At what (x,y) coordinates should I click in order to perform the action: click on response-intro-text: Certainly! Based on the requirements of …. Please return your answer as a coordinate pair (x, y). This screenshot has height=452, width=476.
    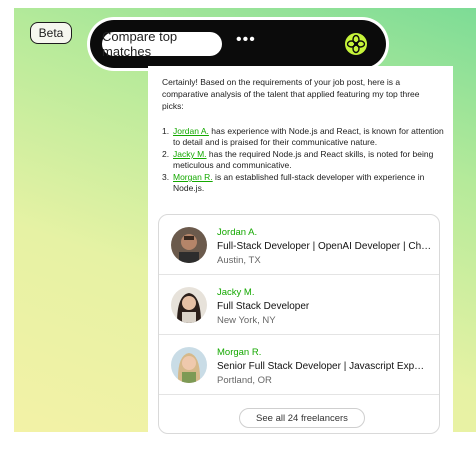
    Looking at the image, I should click on (291, 94).